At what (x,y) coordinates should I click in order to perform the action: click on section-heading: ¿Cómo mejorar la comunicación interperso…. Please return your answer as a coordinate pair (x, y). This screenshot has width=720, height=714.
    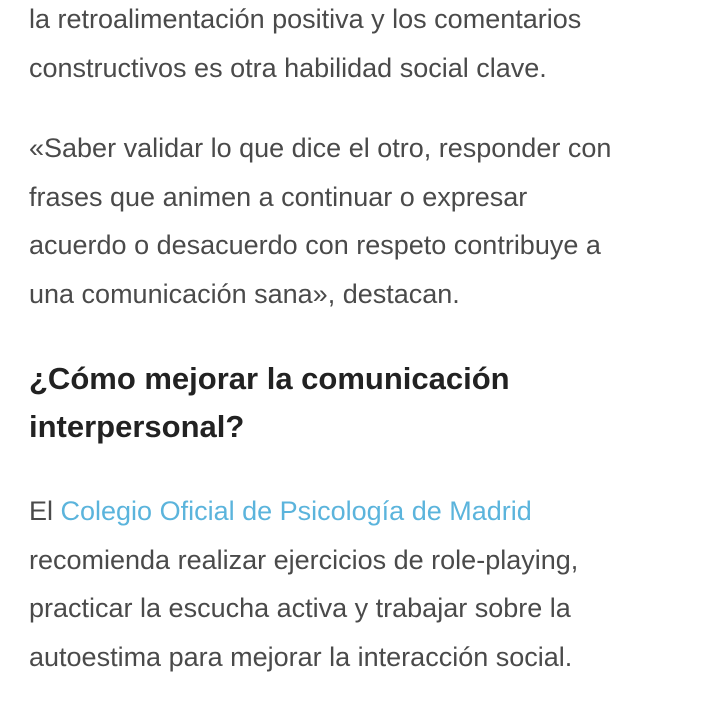
    Looking at the image, I should click on (364, 403).